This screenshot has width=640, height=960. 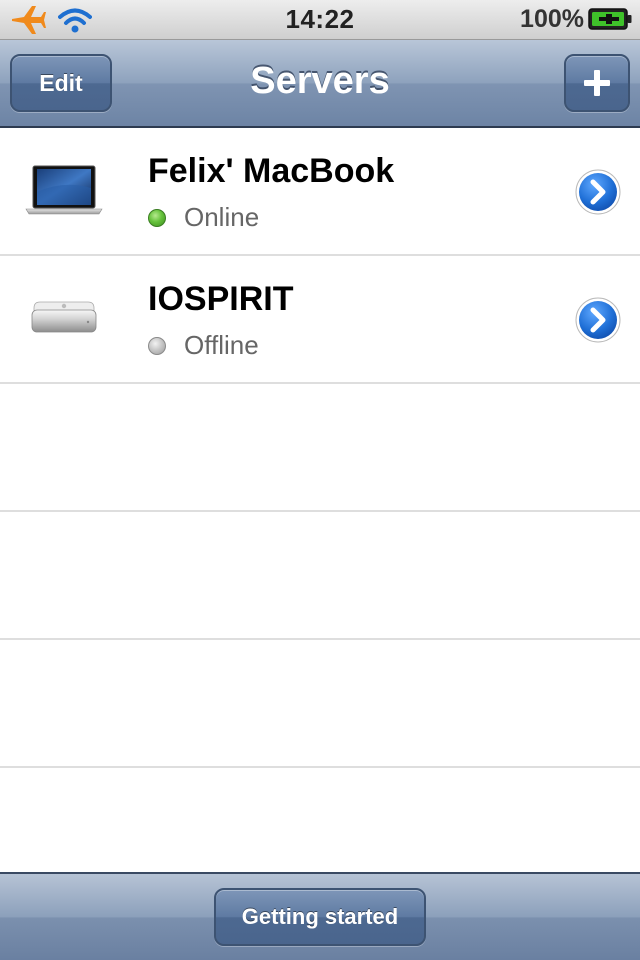 What do you see at coordinates (320, 320) in the screenshot?
I see `server-row-iospirit: IOSPIRIT Offline` at bounding box center [320, 320].